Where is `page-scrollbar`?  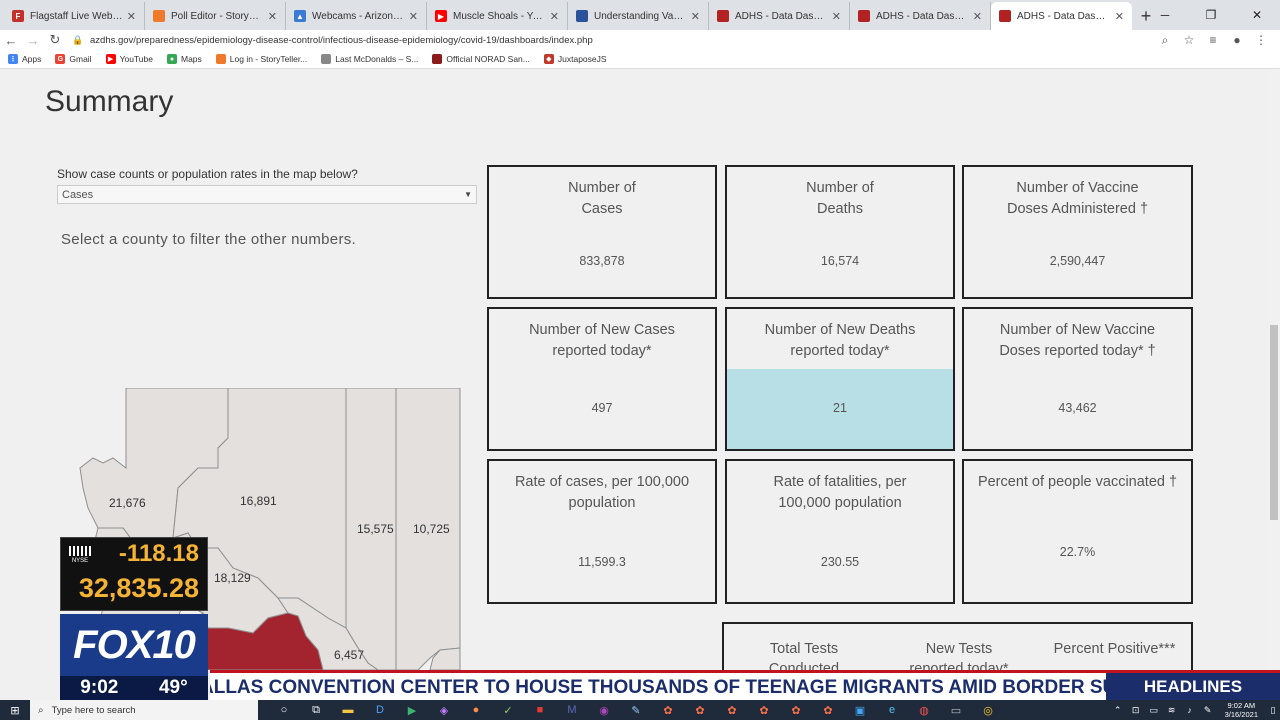 page-scrollbar is located at coordinates (1274, 370).